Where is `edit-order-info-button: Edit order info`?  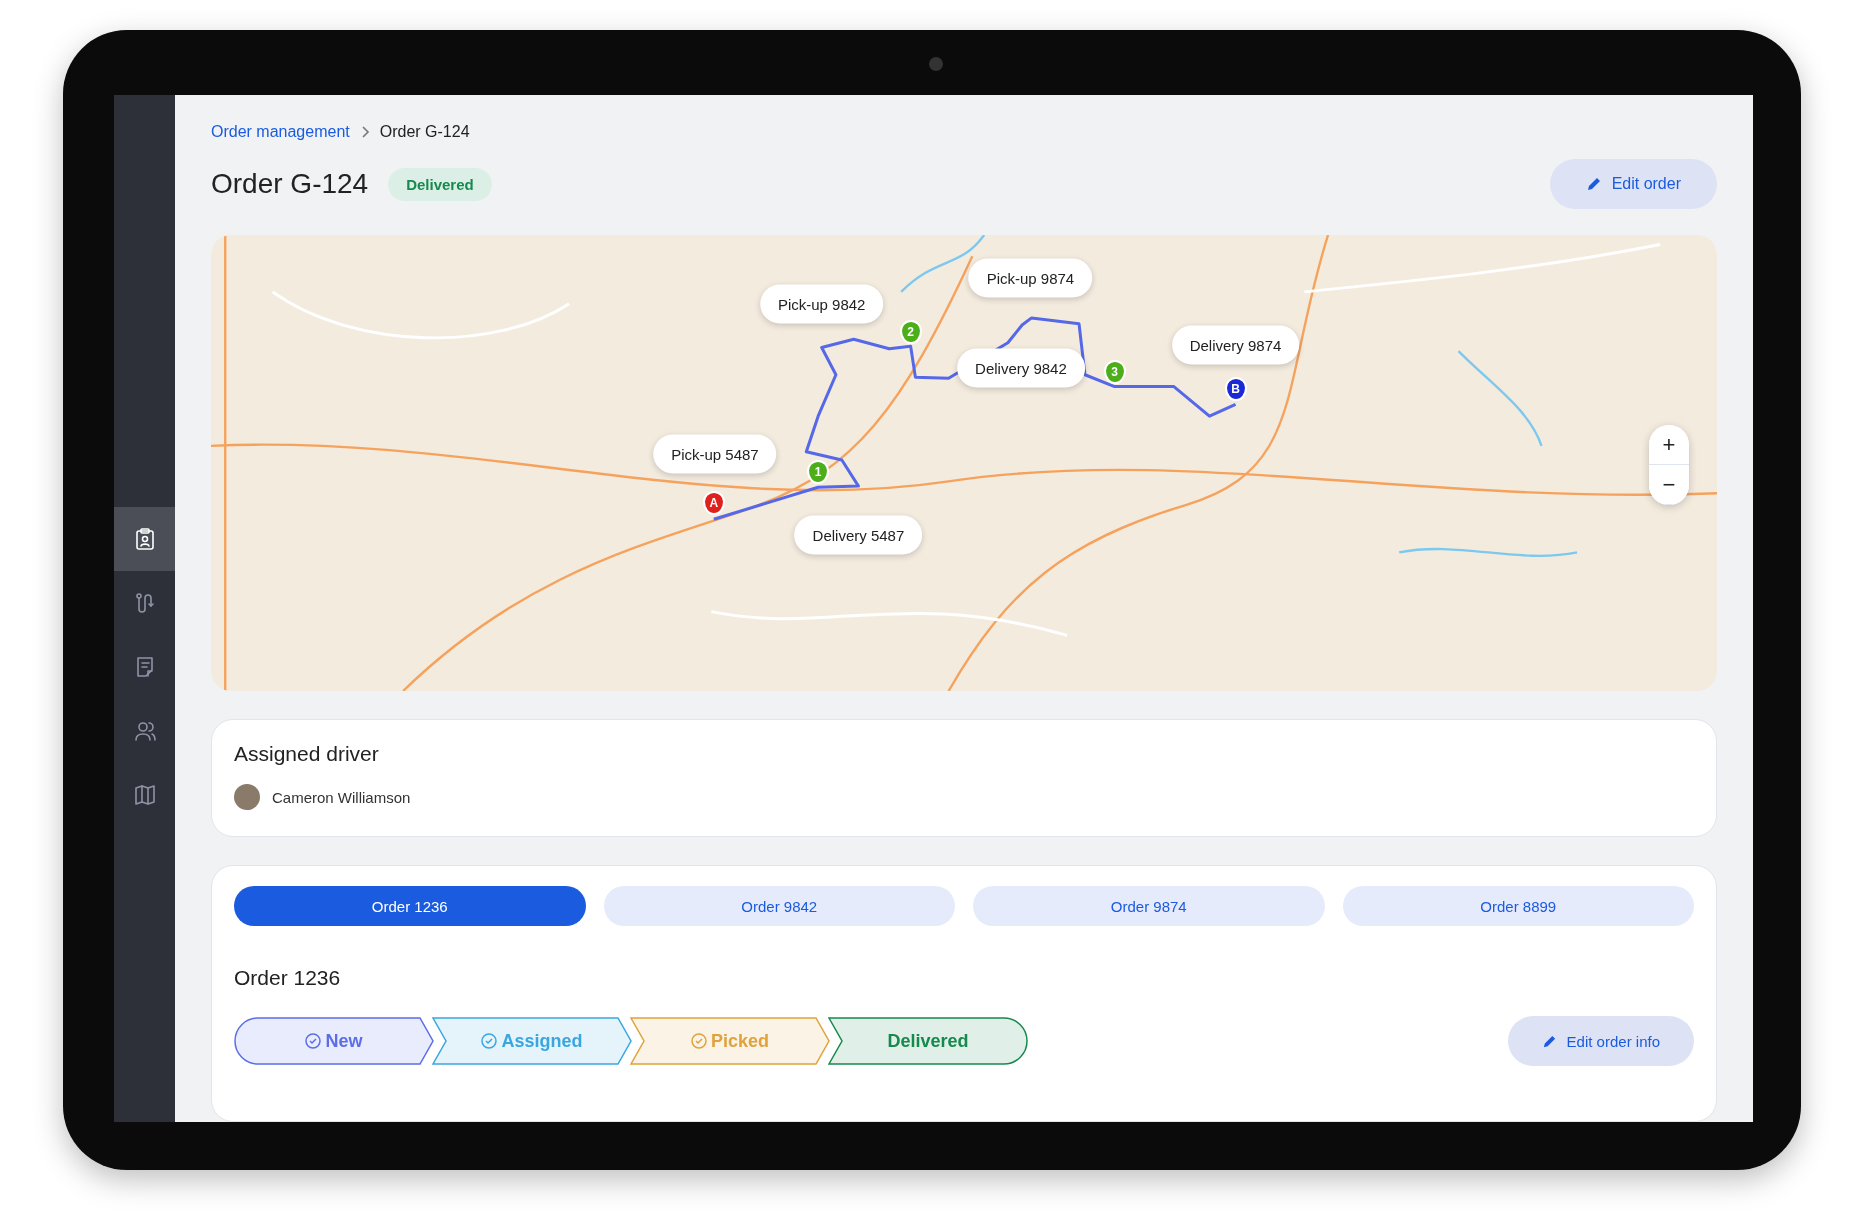 edit-order-info-button: Edit order info is located at coordinates (1600, 1041).